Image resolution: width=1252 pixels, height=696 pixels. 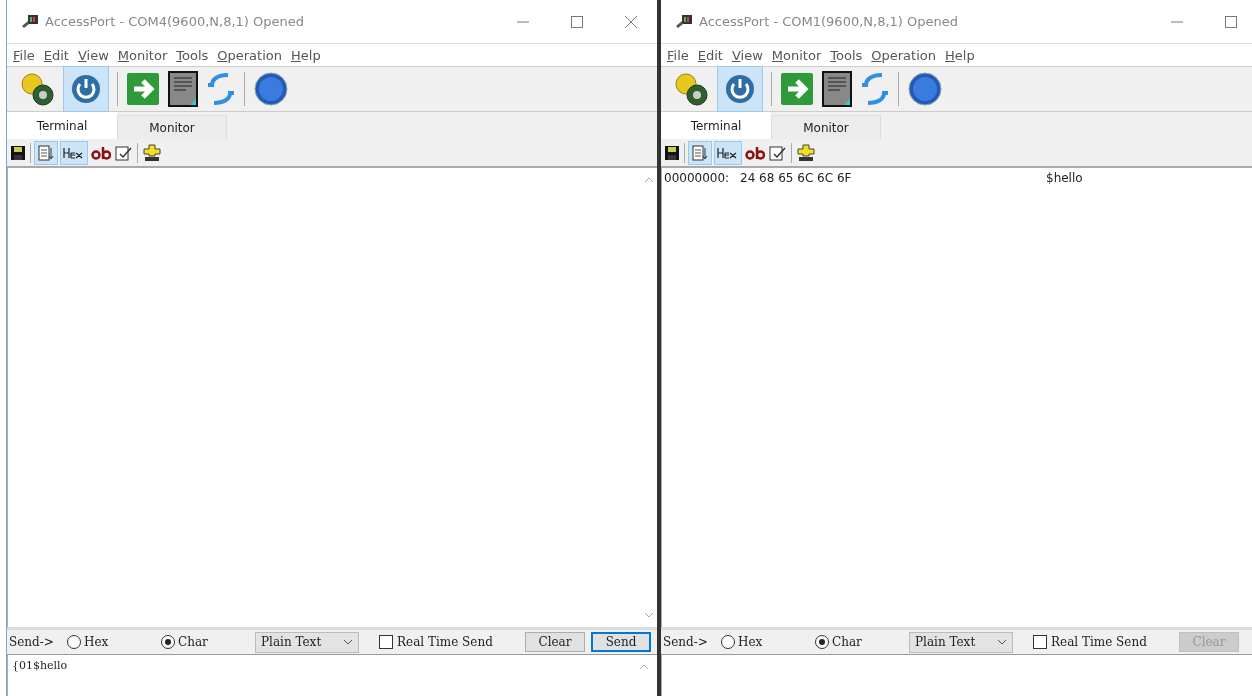 I want to click on clear-button: Clear, so click(x=555, y=642).